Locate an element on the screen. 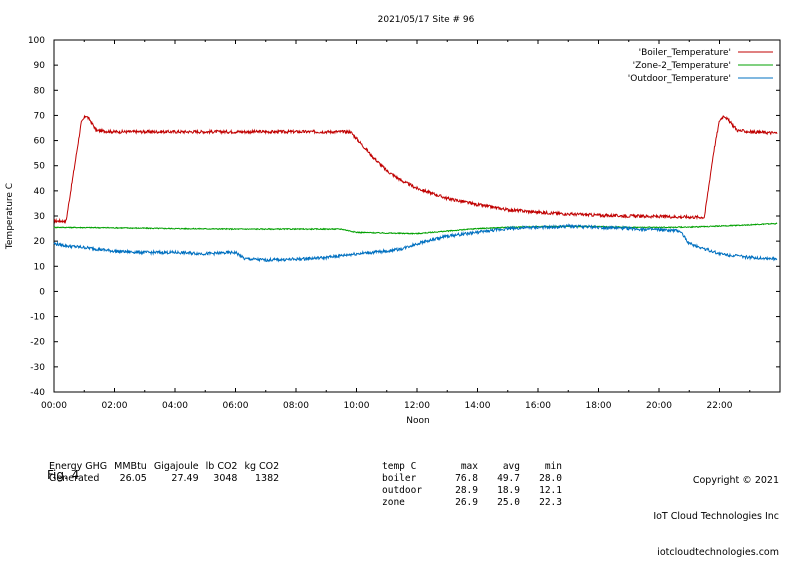  temp-value-cell: 18.9 is located at coordinates (508, 490).